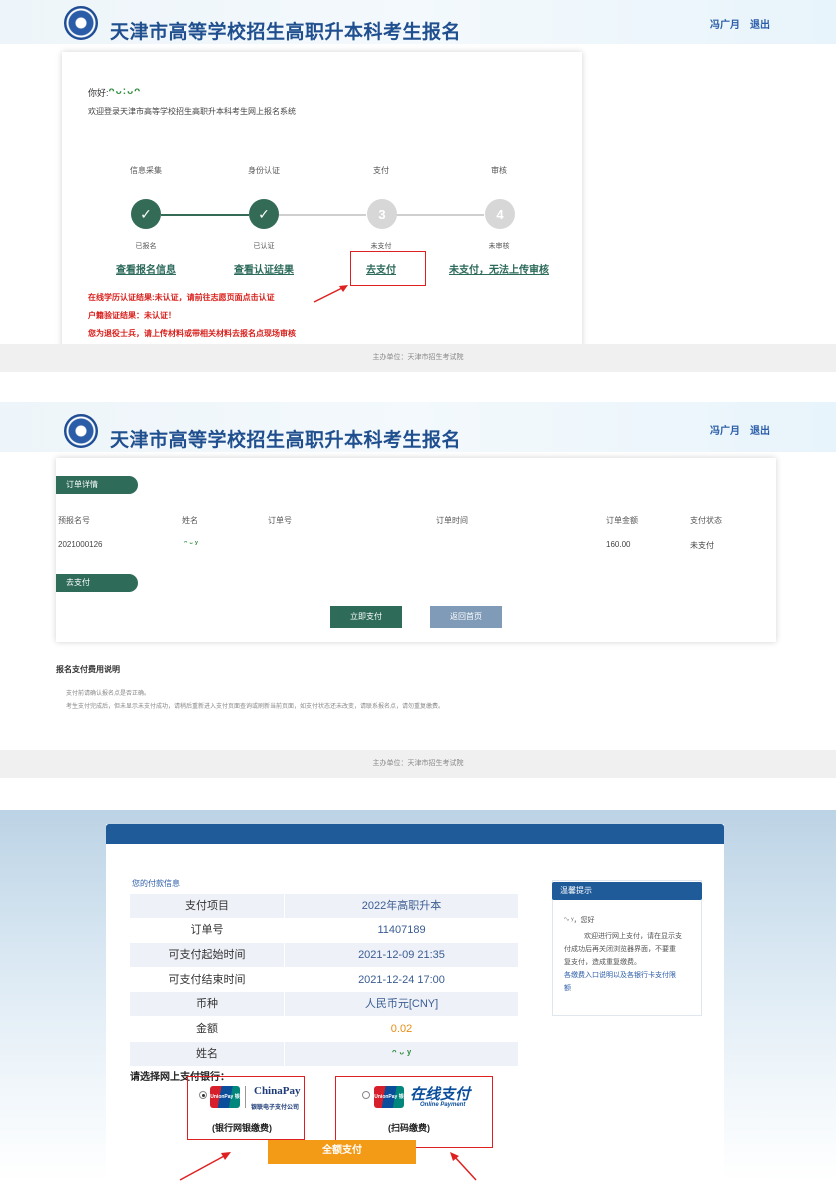  Describe the element at coordinates (264, 170) in the screenshot. I see `step-title-identity: 身份认证` at that location.